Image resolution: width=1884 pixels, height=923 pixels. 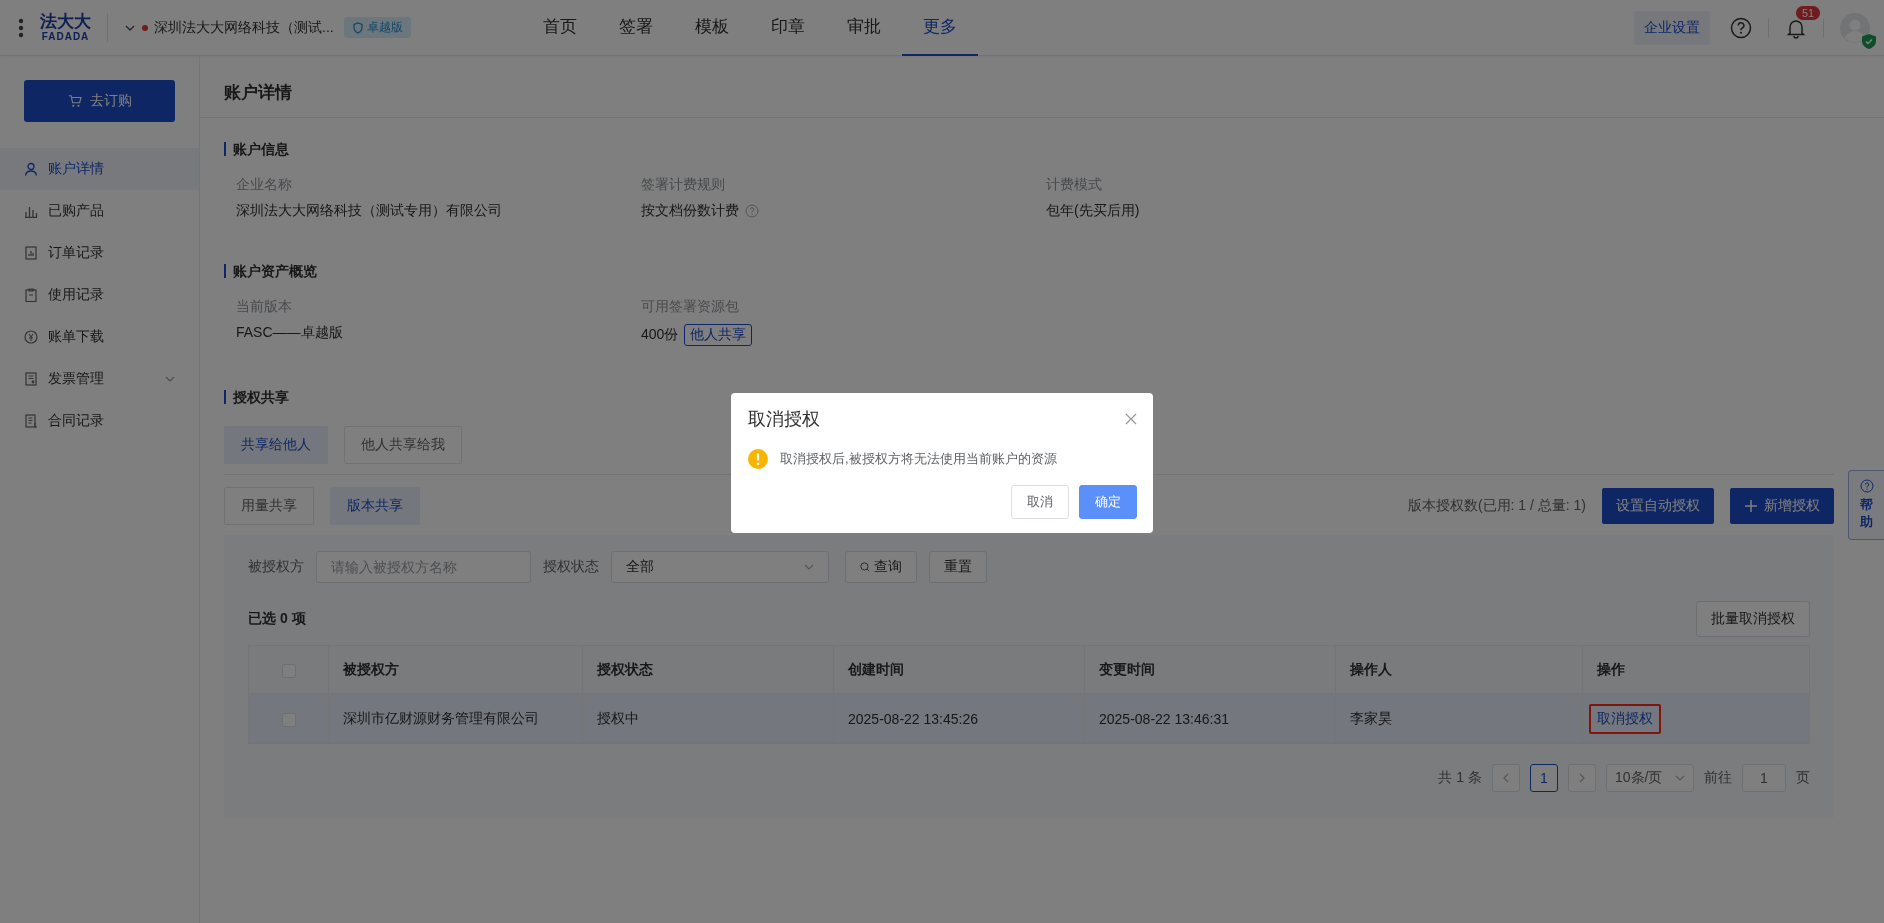 What do you see at coordinates (1696, 669) in the screenshot?
I see `column-header: 操作` at bounding box center [1696, 669].